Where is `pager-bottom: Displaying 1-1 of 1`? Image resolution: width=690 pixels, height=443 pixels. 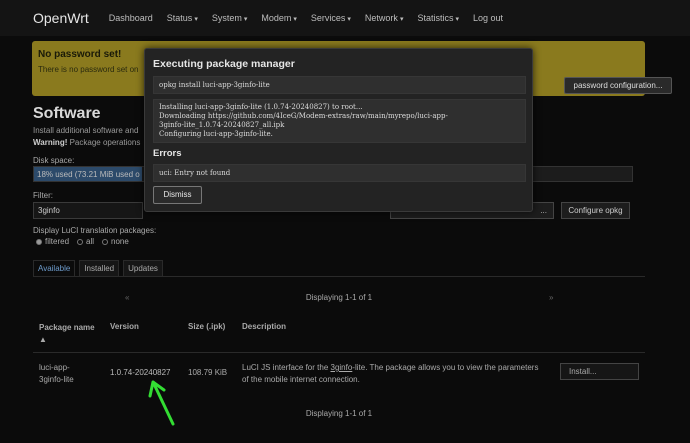 pager-bottom: Displaying 1-1 of 1 is located at coordinates (339, 414).